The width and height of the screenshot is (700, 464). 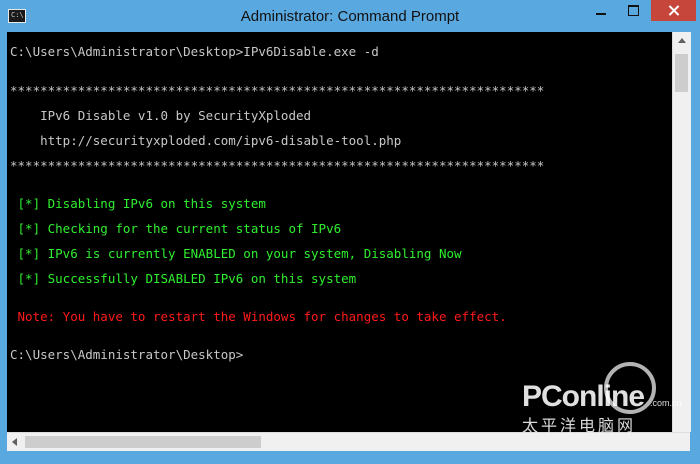 What do you see at coordinates (143, 442) in the screenshot?
I see `horizontal-scroll-thumb` at bounding box center [143, 442].